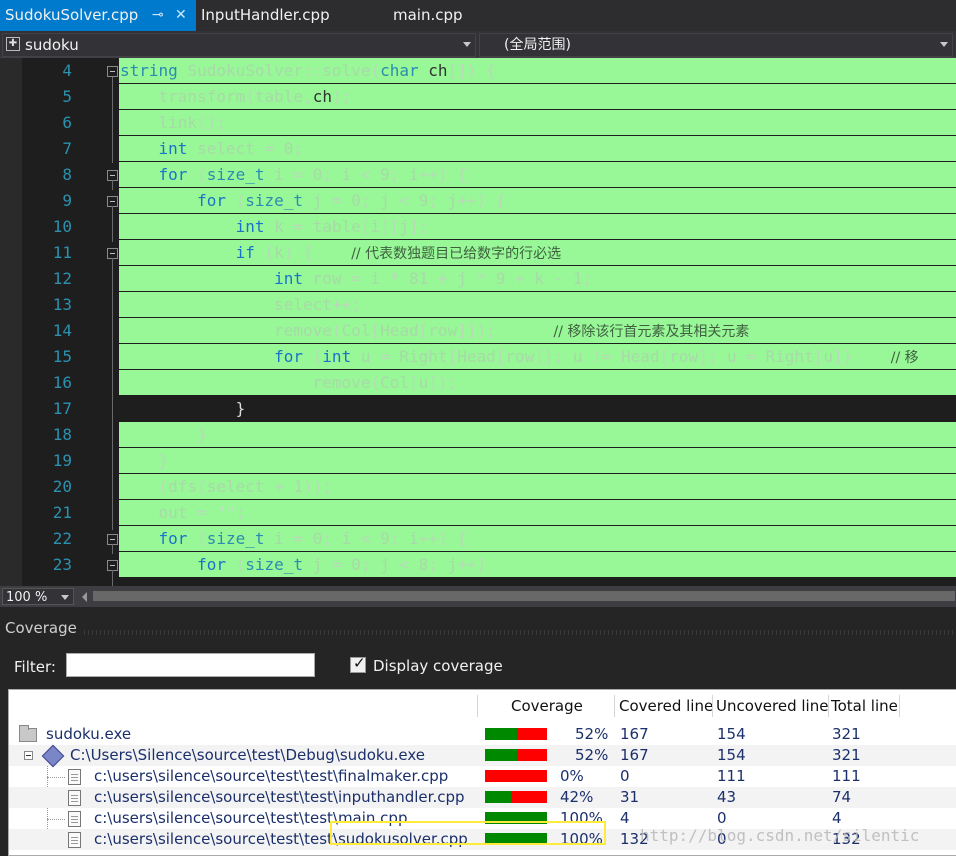 The width and height of the screenshot is (956, 856). I want to click on line-number: 16, so click(62, 382).